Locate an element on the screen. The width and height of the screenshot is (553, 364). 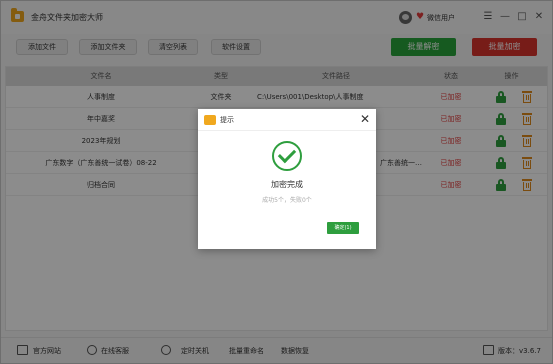
confirm-button: 确定(1) is located at coordinates (343, 228).